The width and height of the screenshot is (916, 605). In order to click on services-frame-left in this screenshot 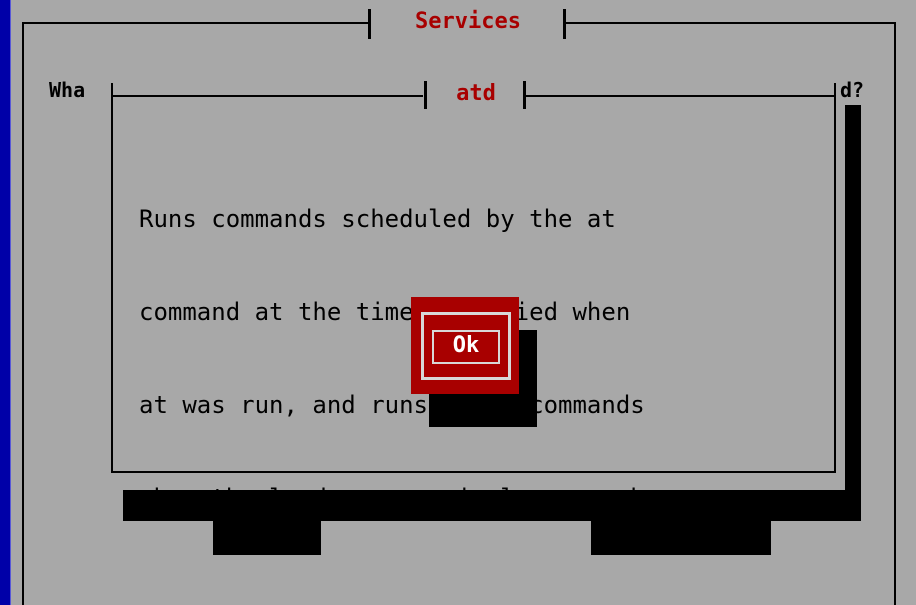, I will do `click(23, 313)`.